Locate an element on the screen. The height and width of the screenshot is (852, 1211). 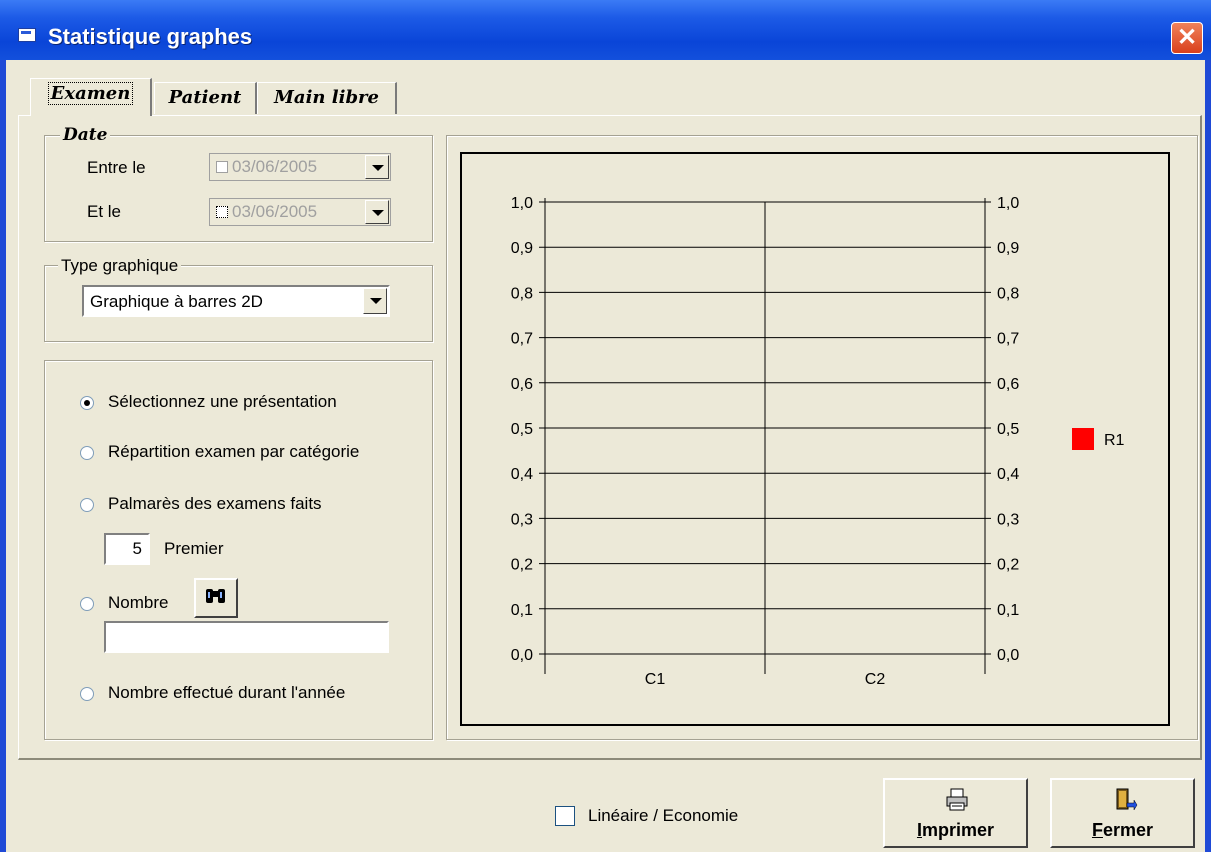
radio-select-presentation-label: Sélectionnez une présentation is located at coordinates (222, 401).